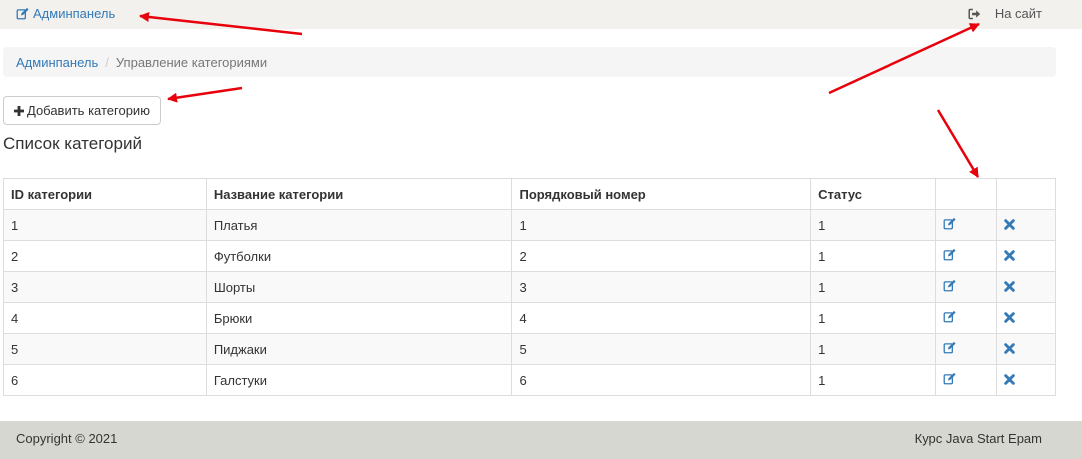  Describe the element at coordinates (191, 62) in the screenshot. I see `breadcrumb-current: Управление категориями` at that location.